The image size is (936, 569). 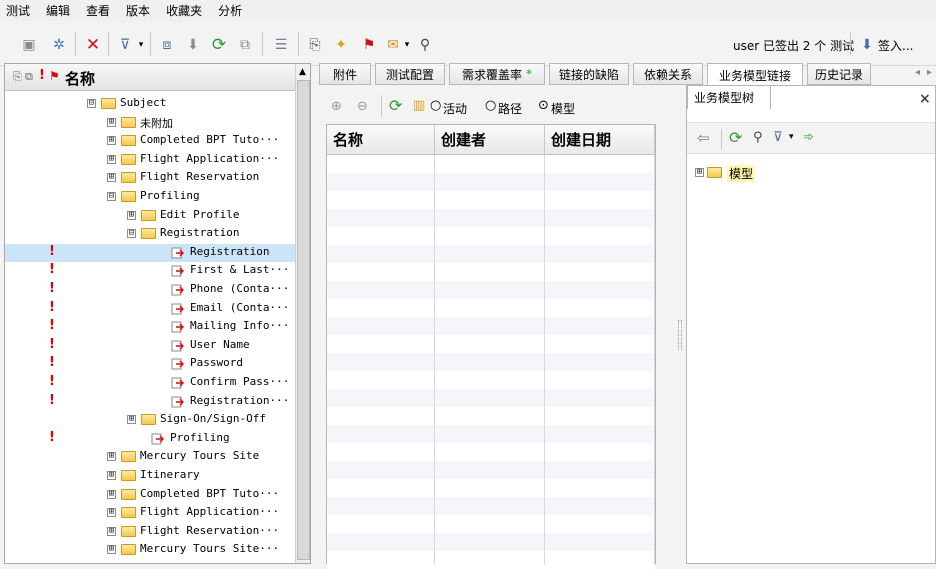 I want to click on refresh-links-icon: ⟳, so click(x=395, y=105).